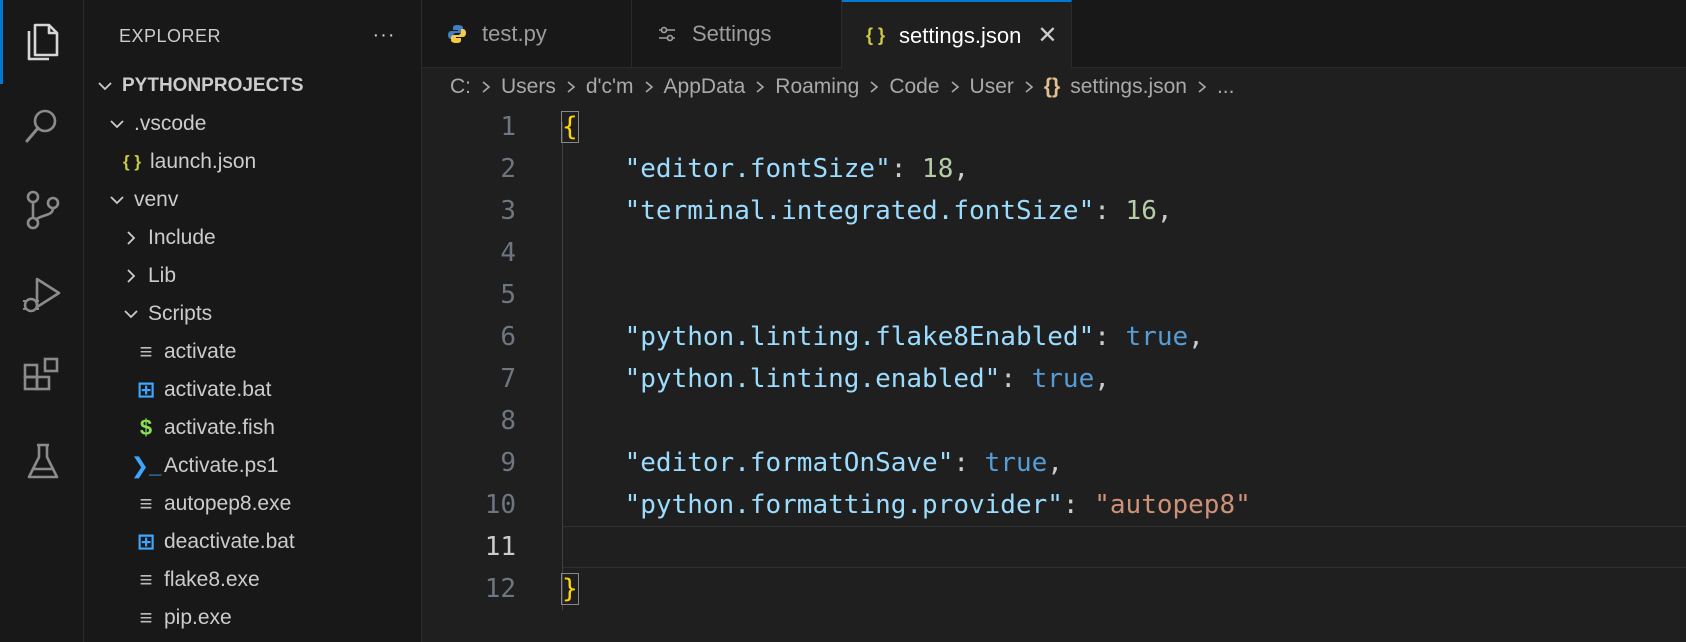  I want to click on tree-file: ≡ pip.exe, so click(253, 618).